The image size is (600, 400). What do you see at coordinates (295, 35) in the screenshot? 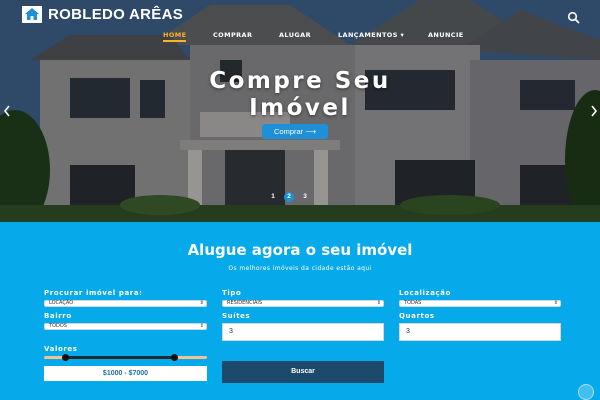
I see `nav-item-alugar: ALUGAR` at bounding box center [295, 35].